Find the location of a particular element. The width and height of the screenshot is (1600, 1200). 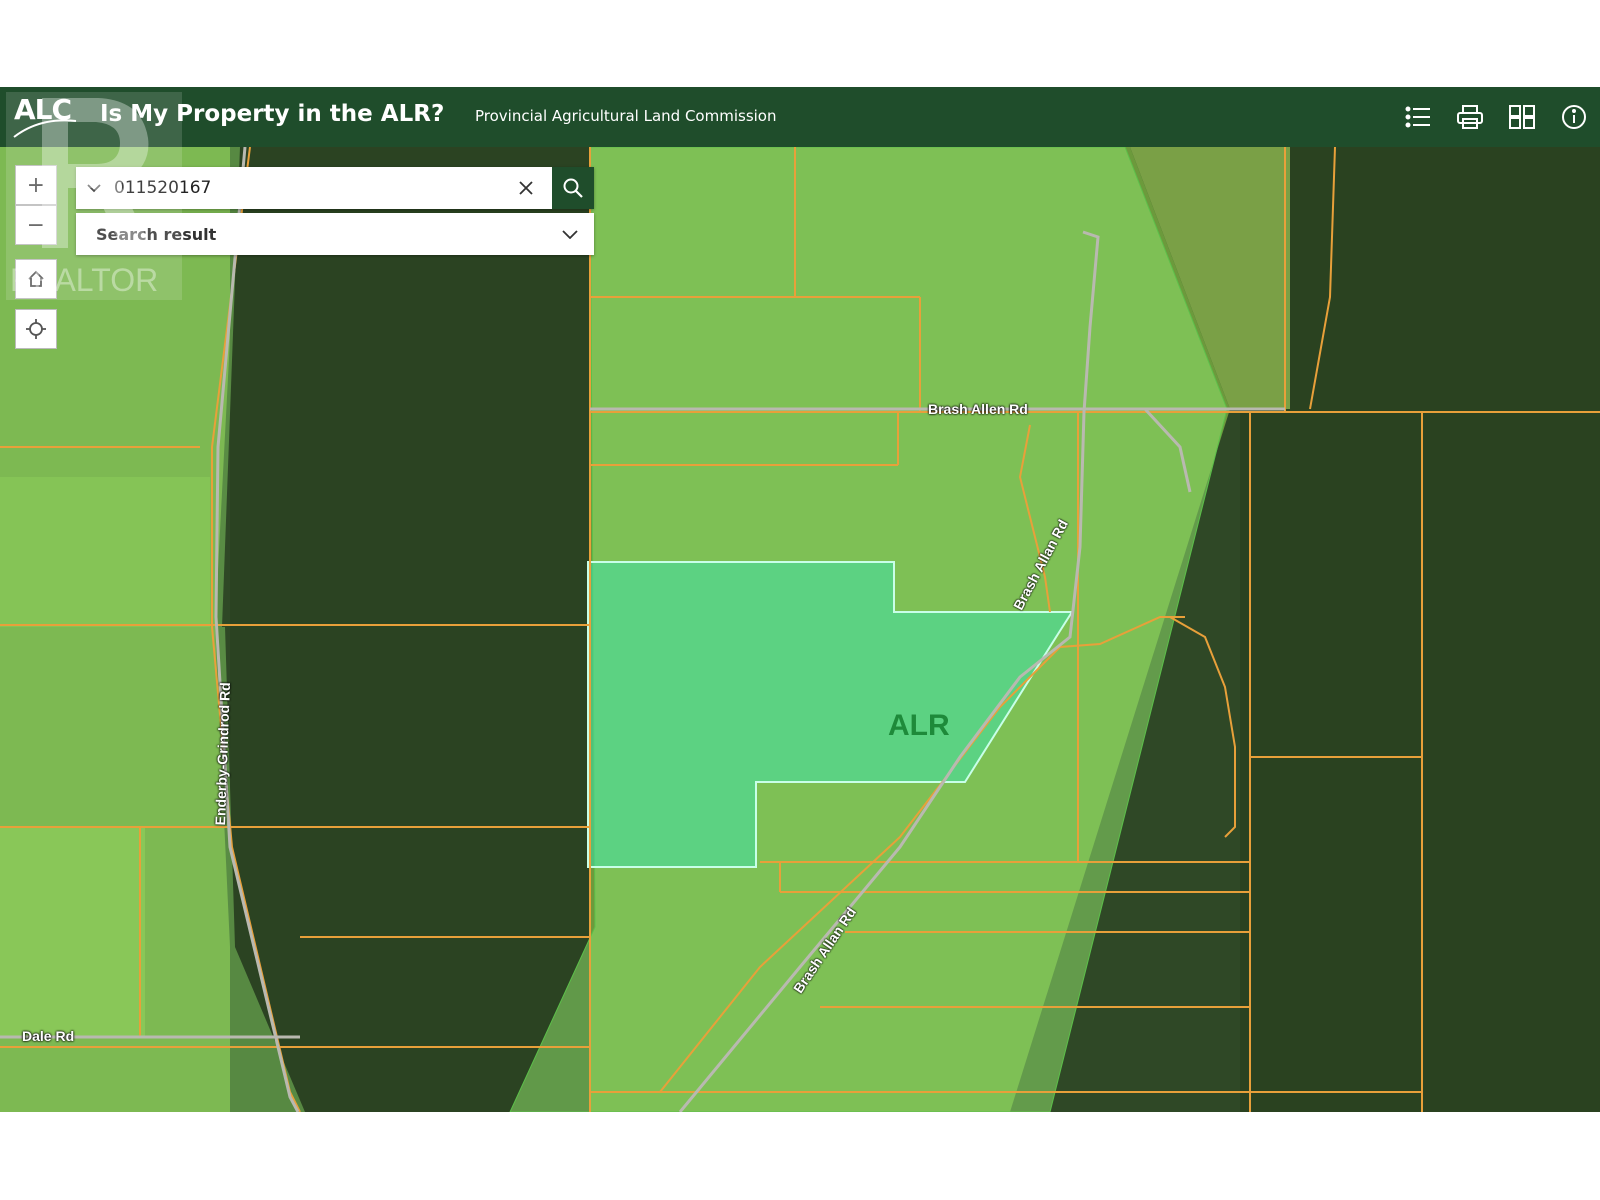

layers-list-button is located at coordinates (1418, 117).